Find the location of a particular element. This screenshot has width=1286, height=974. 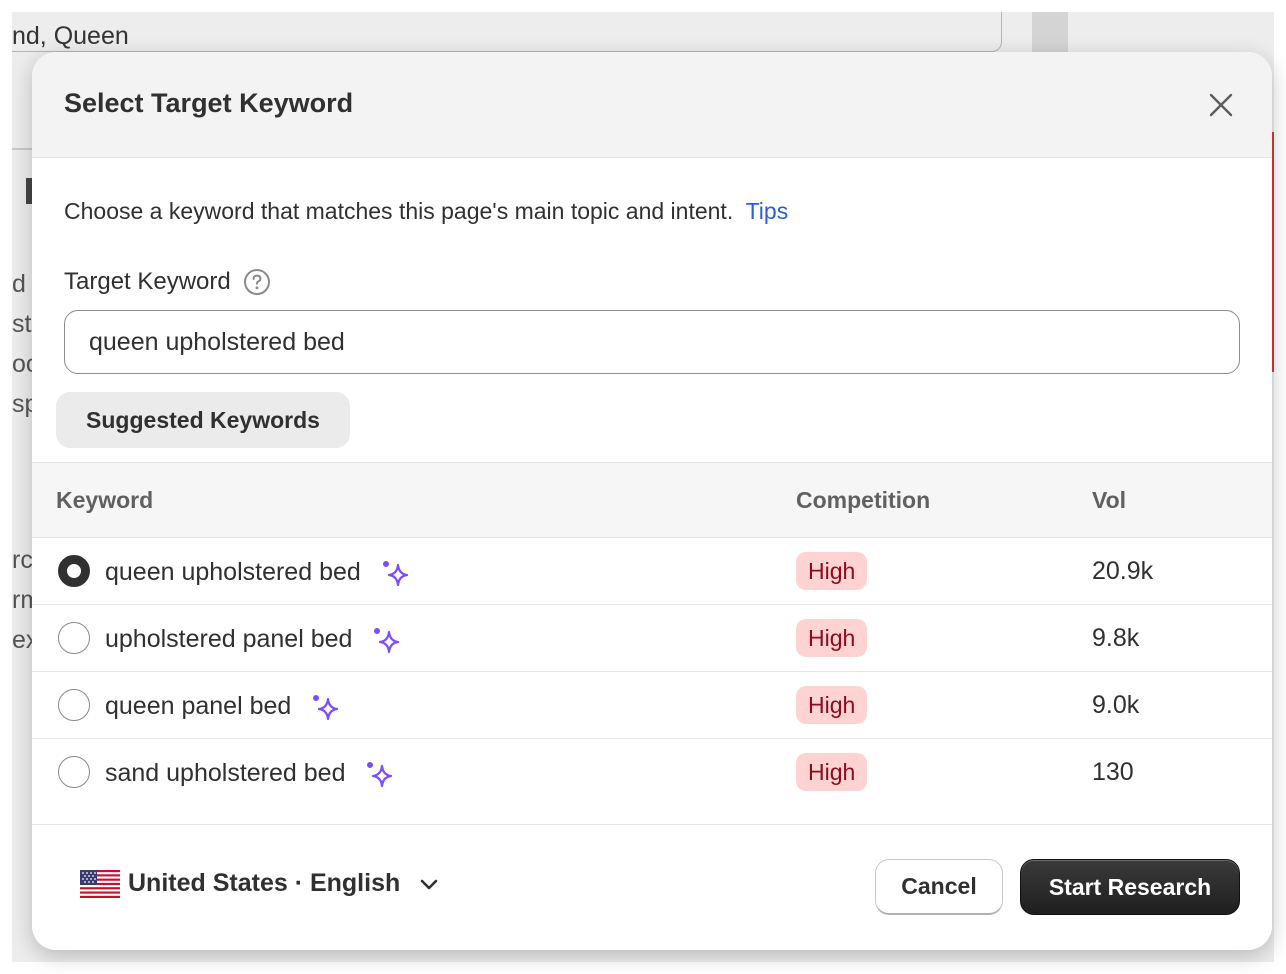

close-button is located at coordinates (1221, 105).